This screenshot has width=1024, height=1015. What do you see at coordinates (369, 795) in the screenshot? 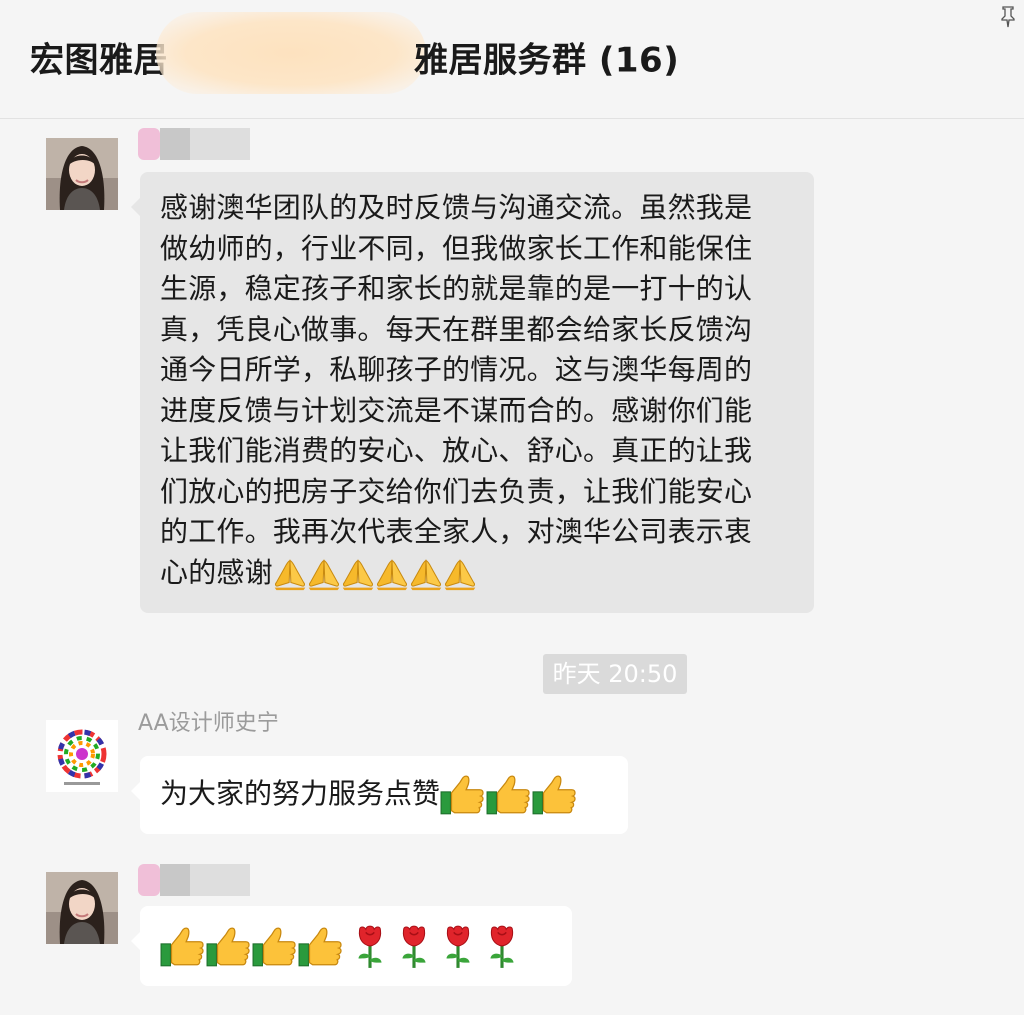
I see `message-text: 为大家的努力服务点赞` at bounding box center [369, 795].